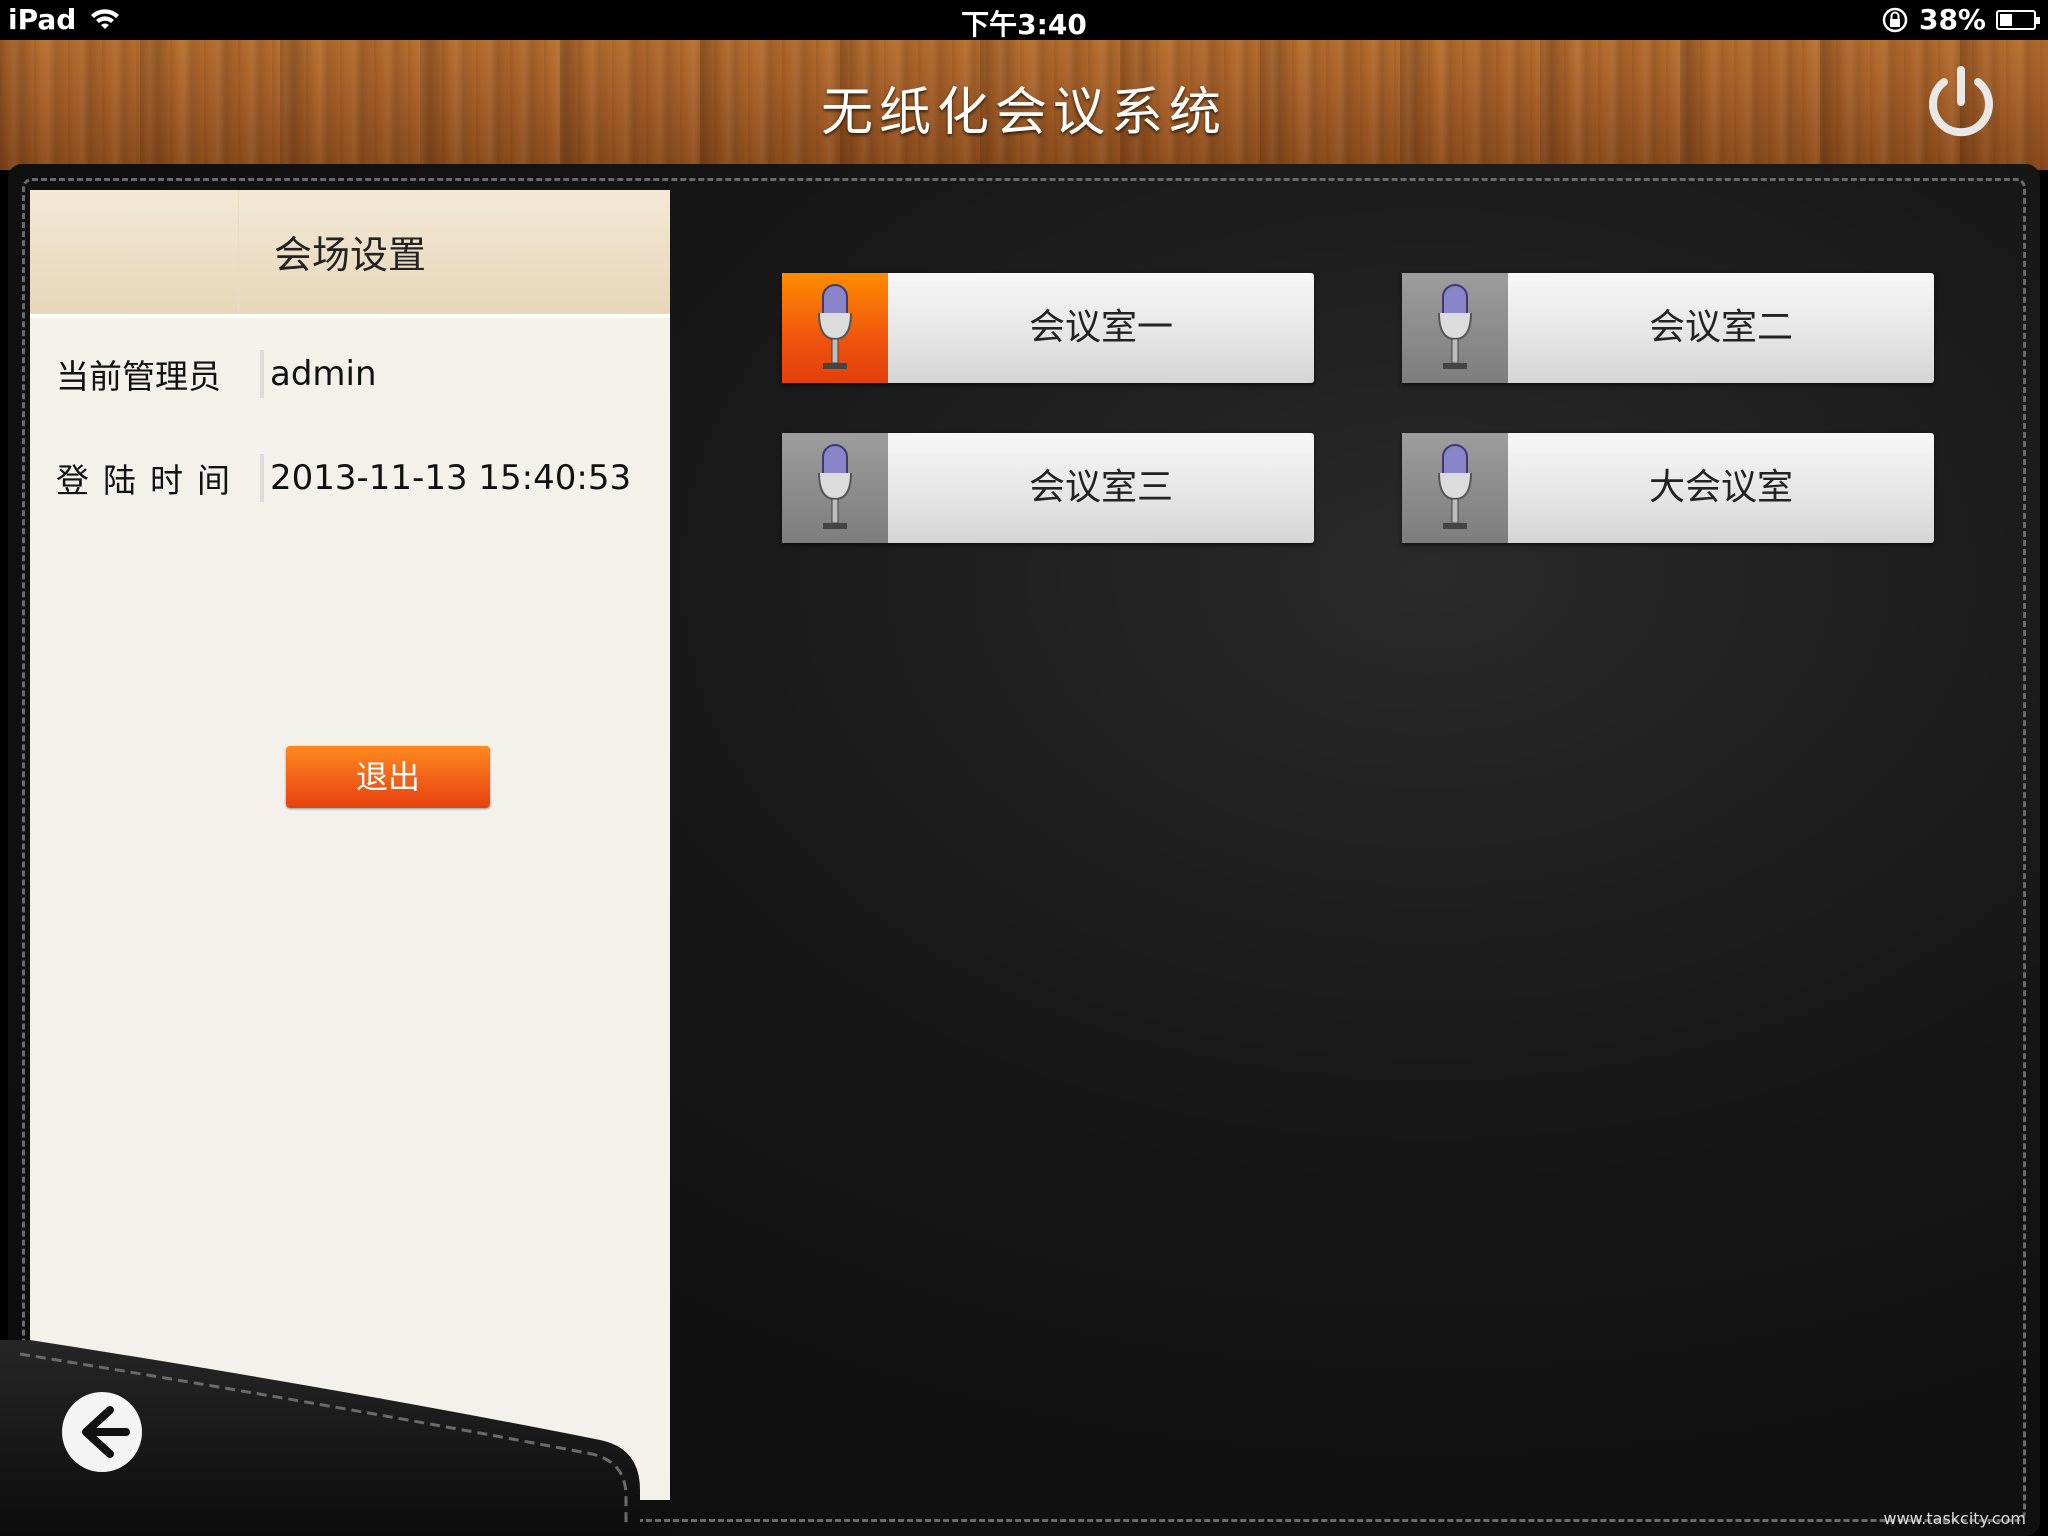  I want to click on panel-title: 会场设置, so click(349, 255).